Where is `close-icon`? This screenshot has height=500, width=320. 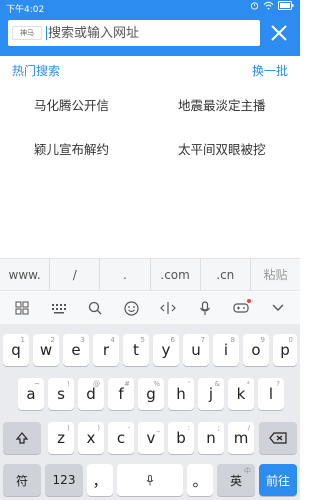 close-icon is located at coordinates (279, 33).